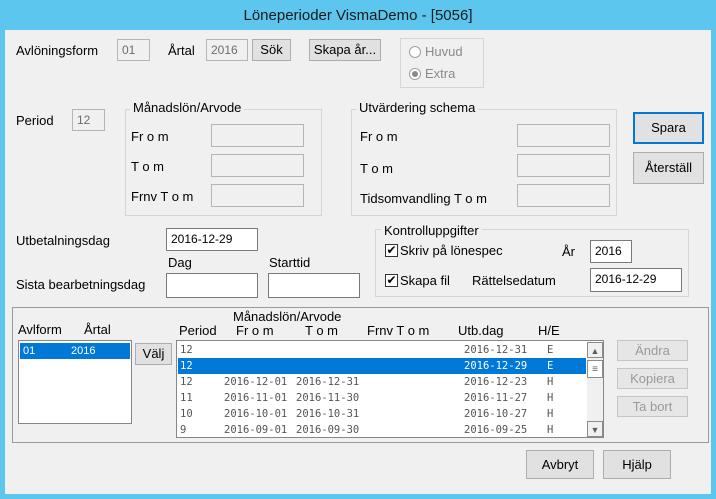 The image size is (716, 499). Describe the element at coordinates (257, 135) in the screenshot. I see `manadslon-from-field` at that location.